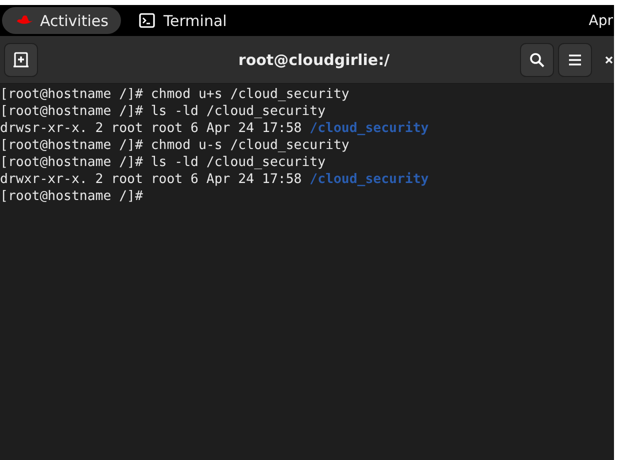 This screenshot has width=617, height=460. I want to click on menu-icon, so click(575, 60).